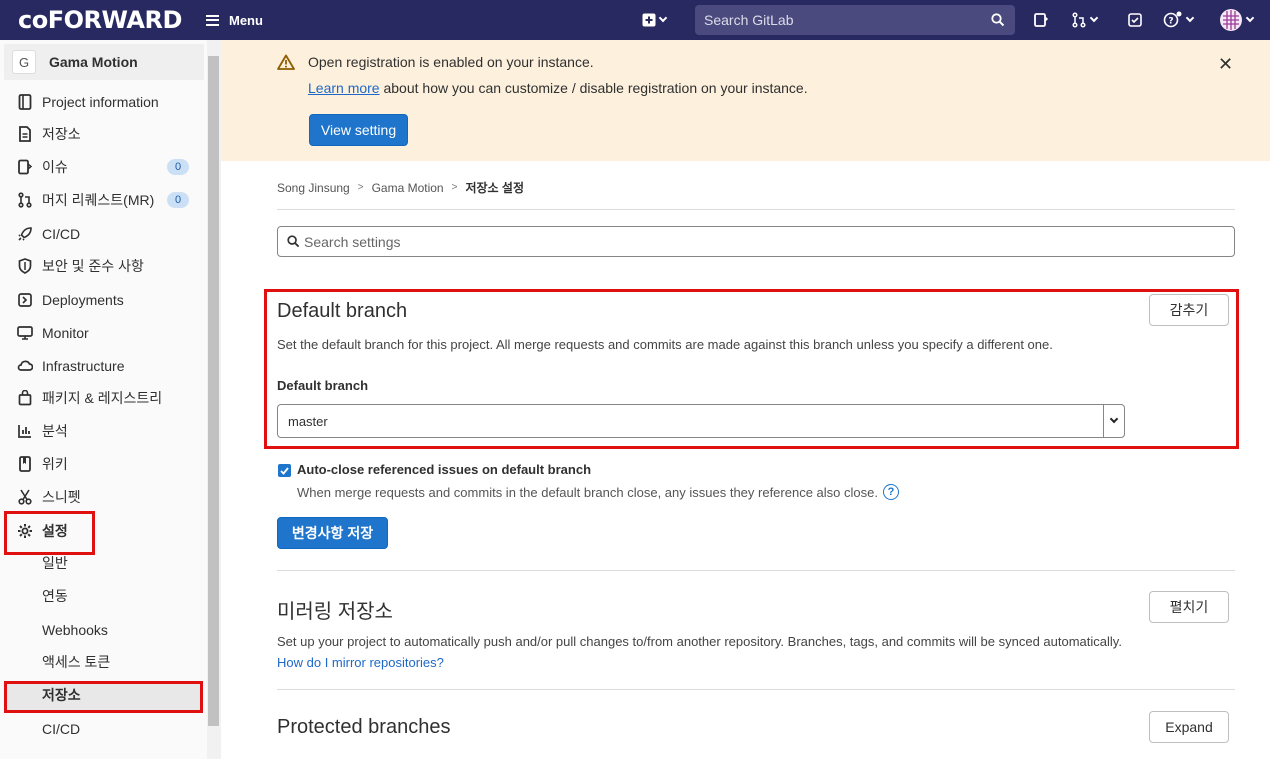 This screenshot has width=1270, height=759. What do you see at coordinates (100, 20) in the screenshot?
I see `brand-logo: coFORWARD` at bounding box center [100, 20].